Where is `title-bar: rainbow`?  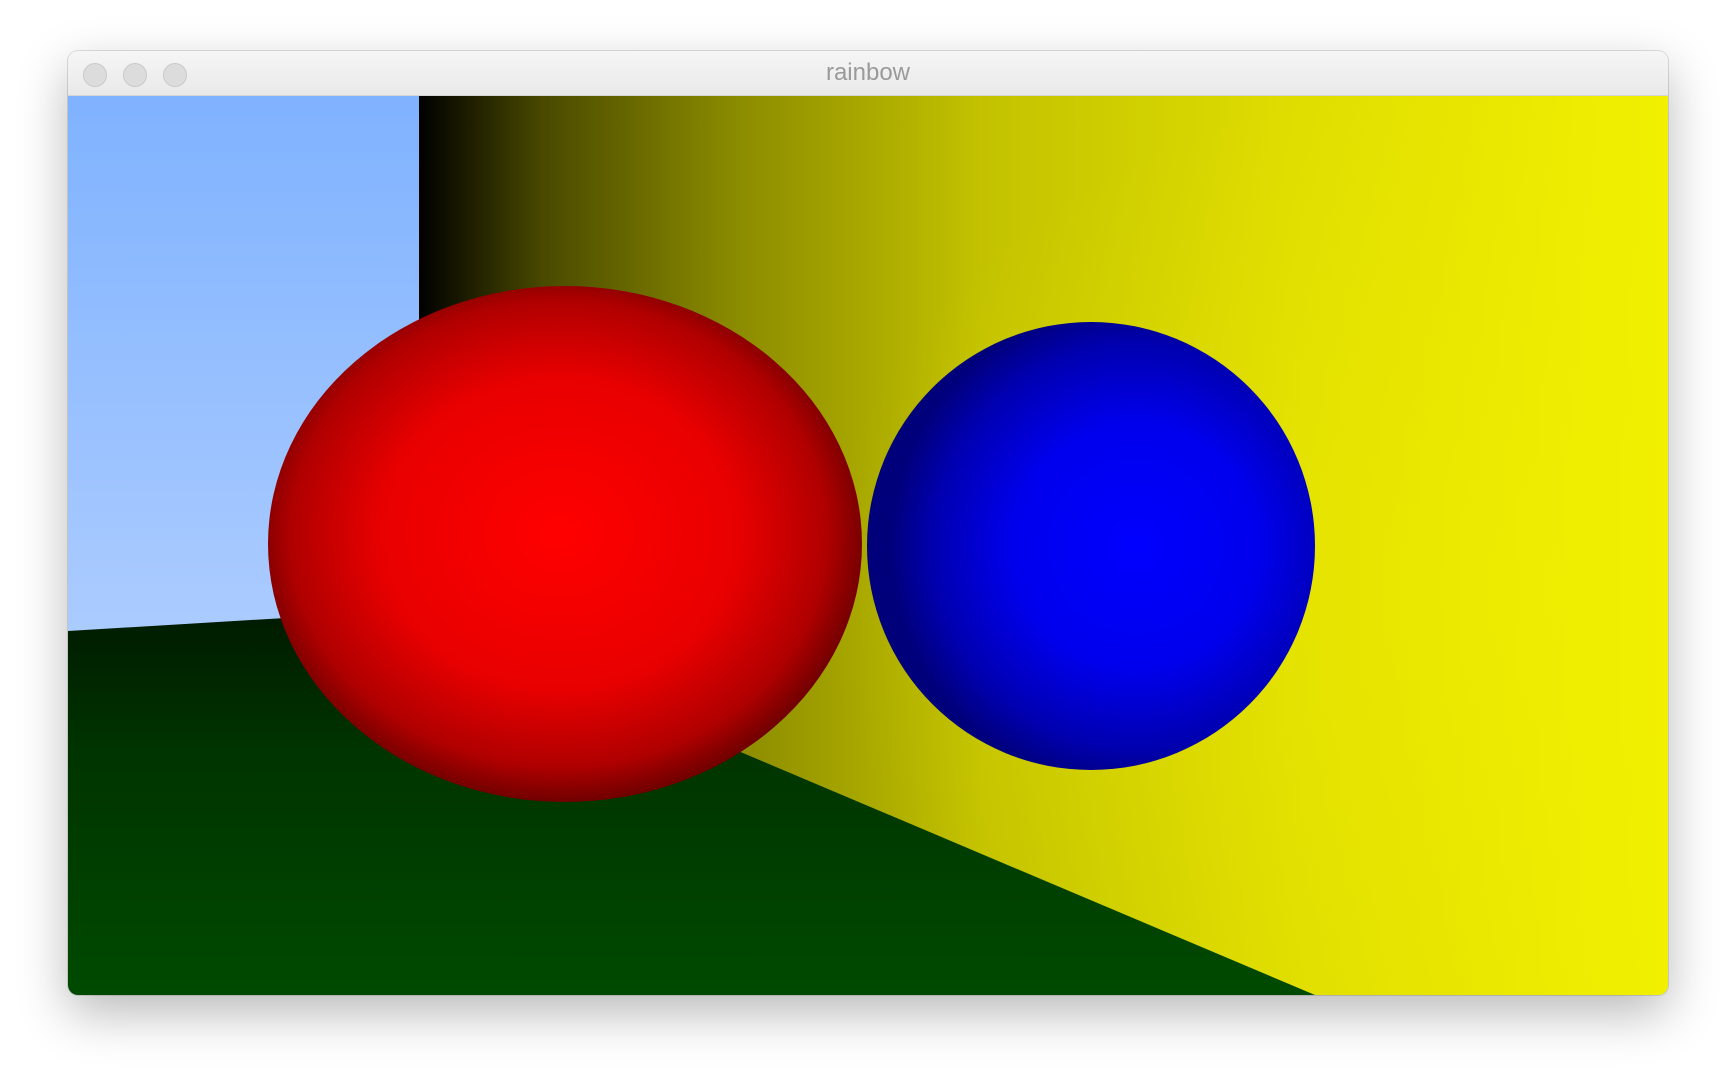
title-bar: rainbow is located at coordinates (868, 73).